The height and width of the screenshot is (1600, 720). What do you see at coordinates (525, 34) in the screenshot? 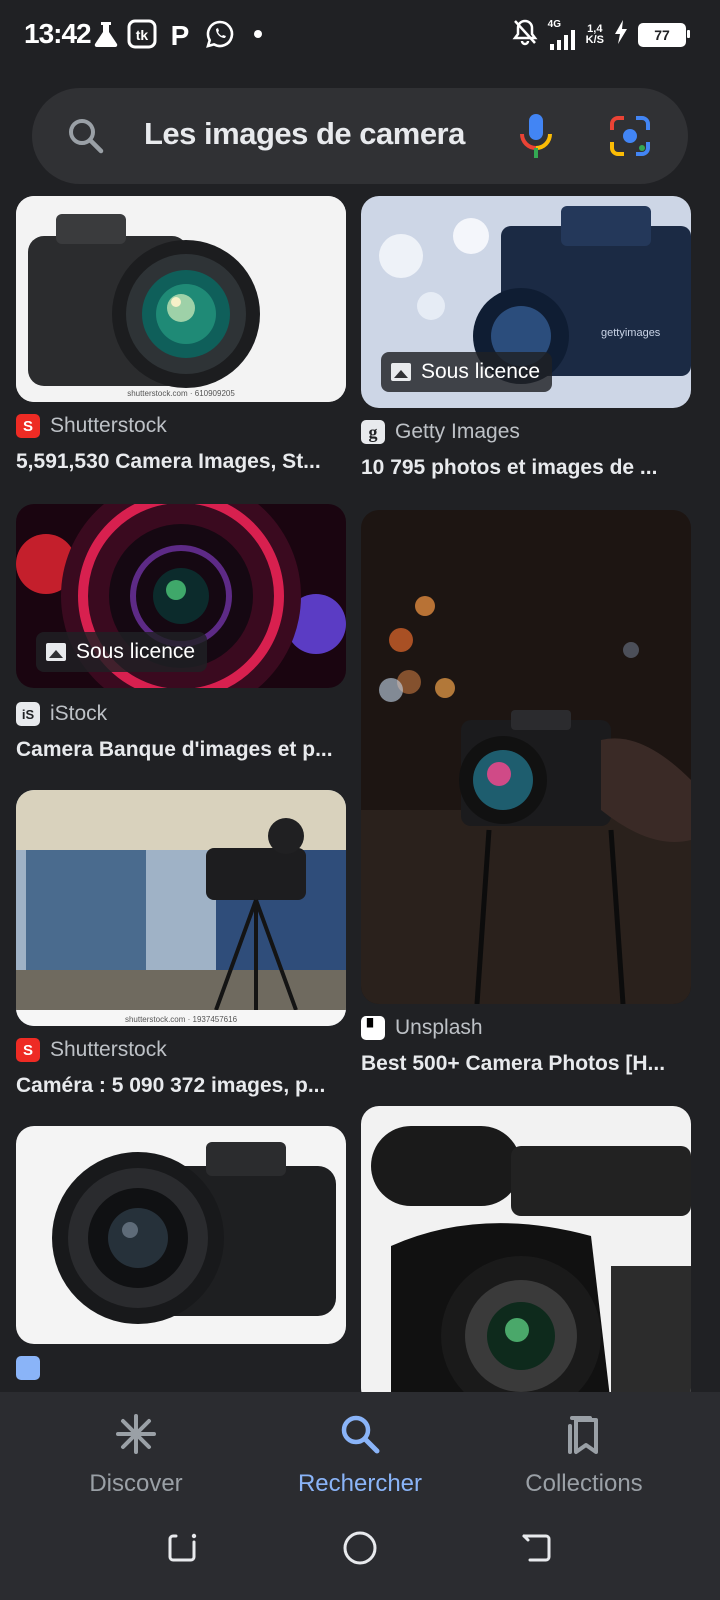
I see `mute-bell-icon` at bounding box center [525, 34].